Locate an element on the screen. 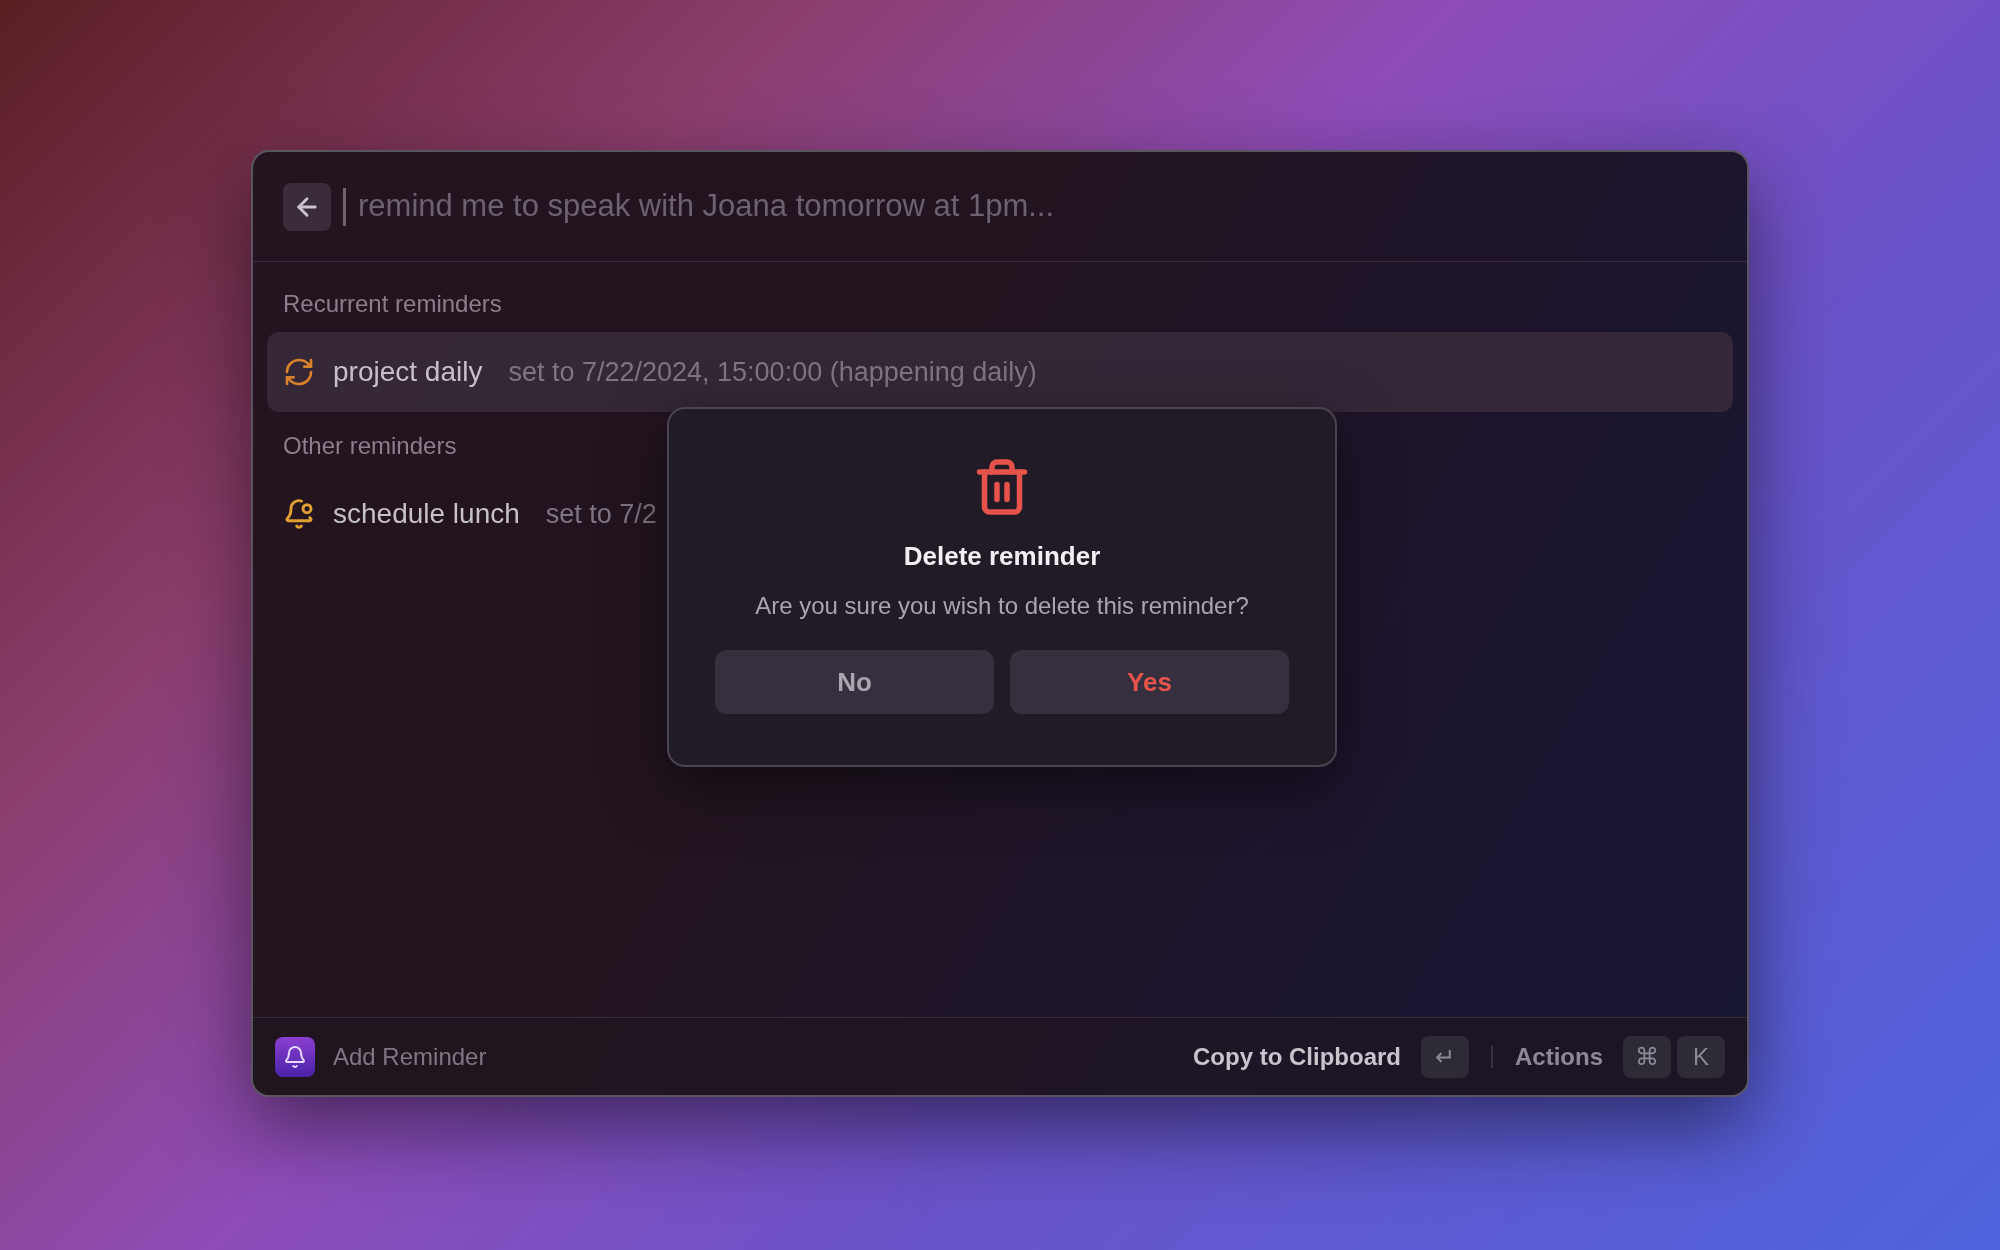 The height and width of the screenshot is (1250, 2000). section-heading: Recurrent reminders is located at coordinates (392, 304).